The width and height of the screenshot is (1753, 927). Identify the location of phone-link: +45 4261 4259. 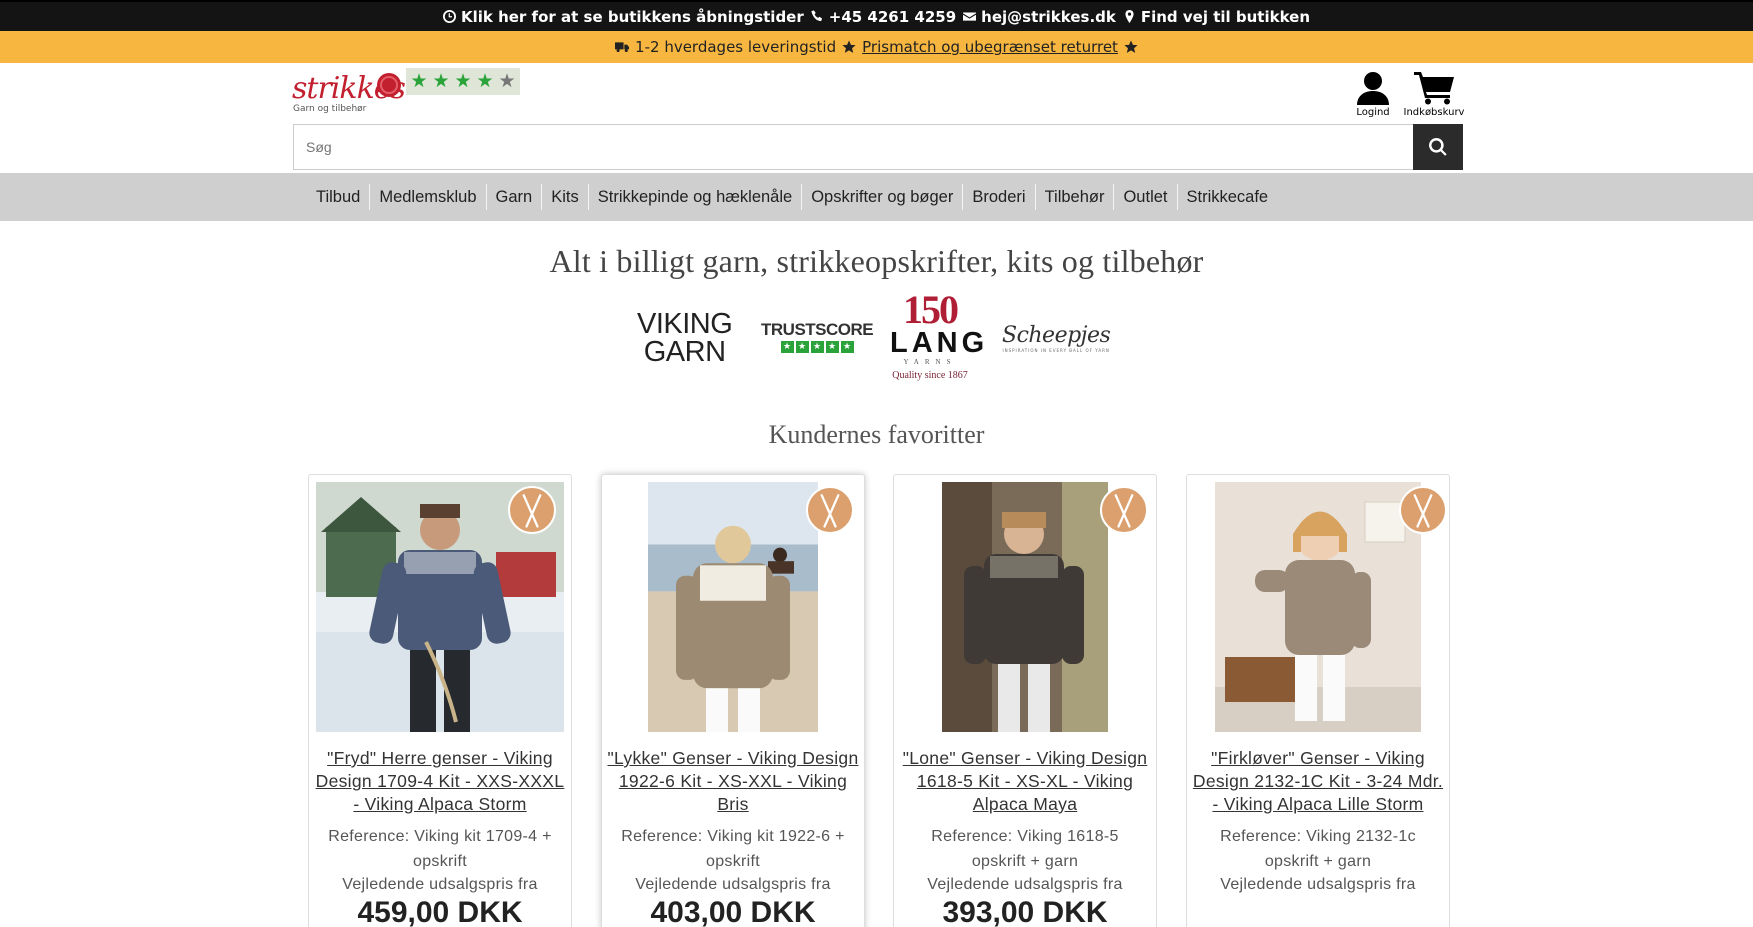
(883, 17).